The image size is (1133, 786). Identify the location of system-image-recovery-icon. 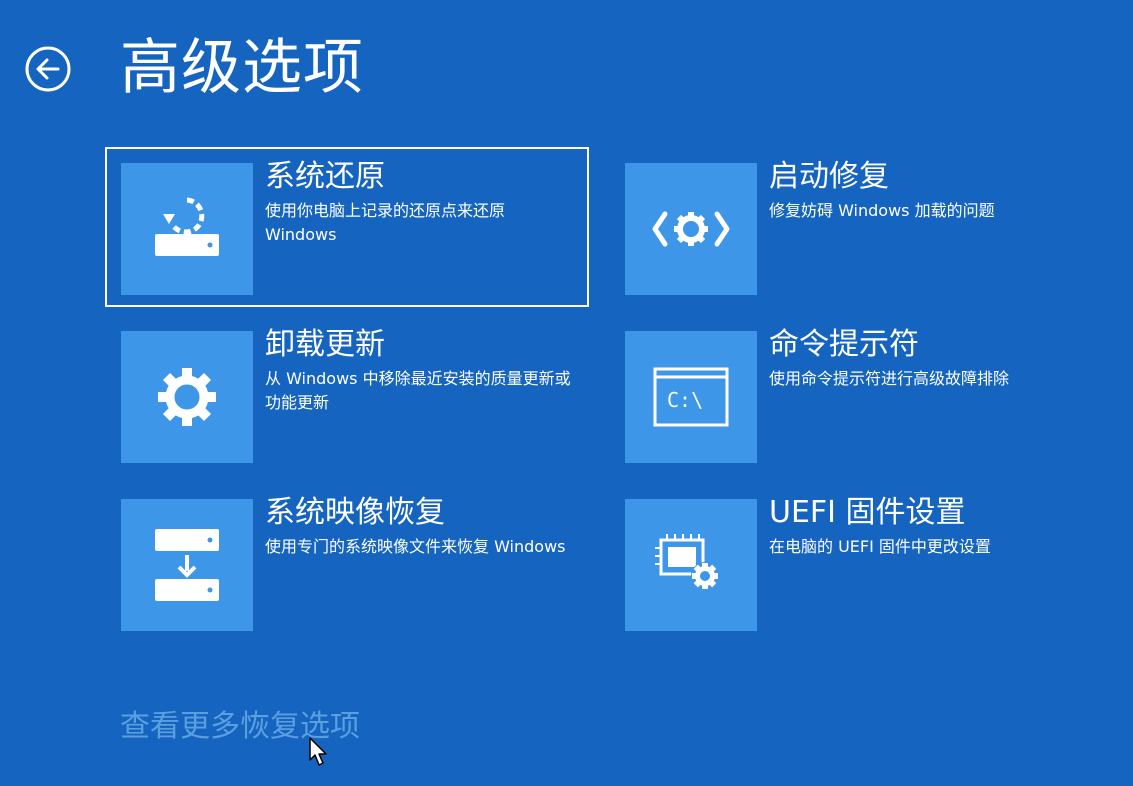
(187, 565).